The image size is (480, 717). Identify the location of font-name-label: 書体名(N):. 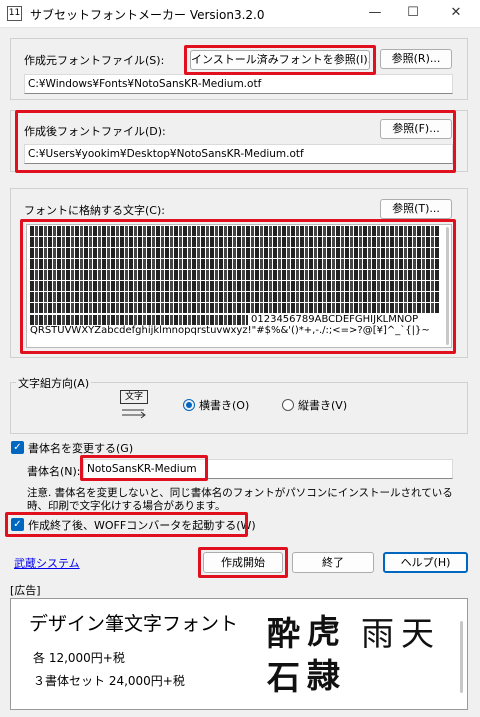
(54, 471).